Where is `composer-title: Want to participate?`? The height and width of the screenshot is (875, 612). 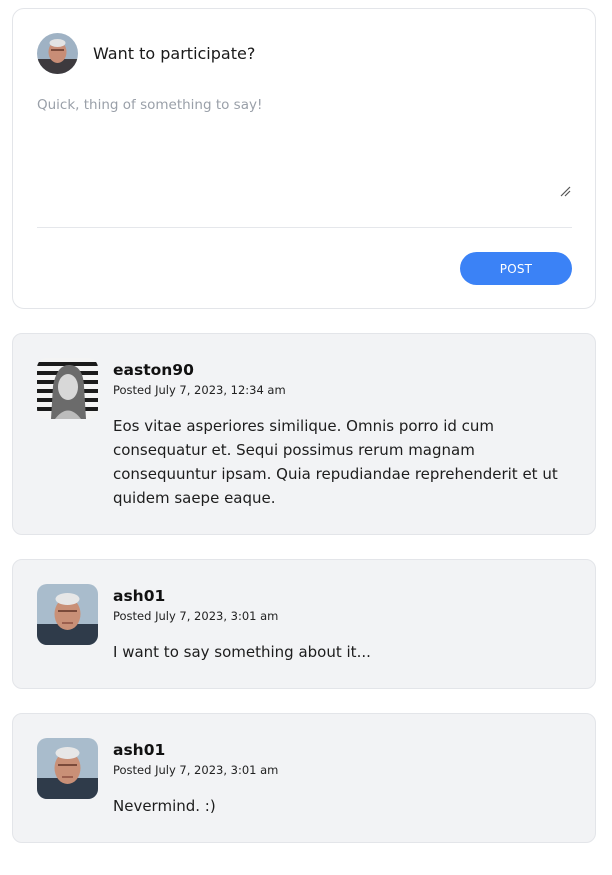 composer-title: Want to participate? is located at coordinates (174, 53).